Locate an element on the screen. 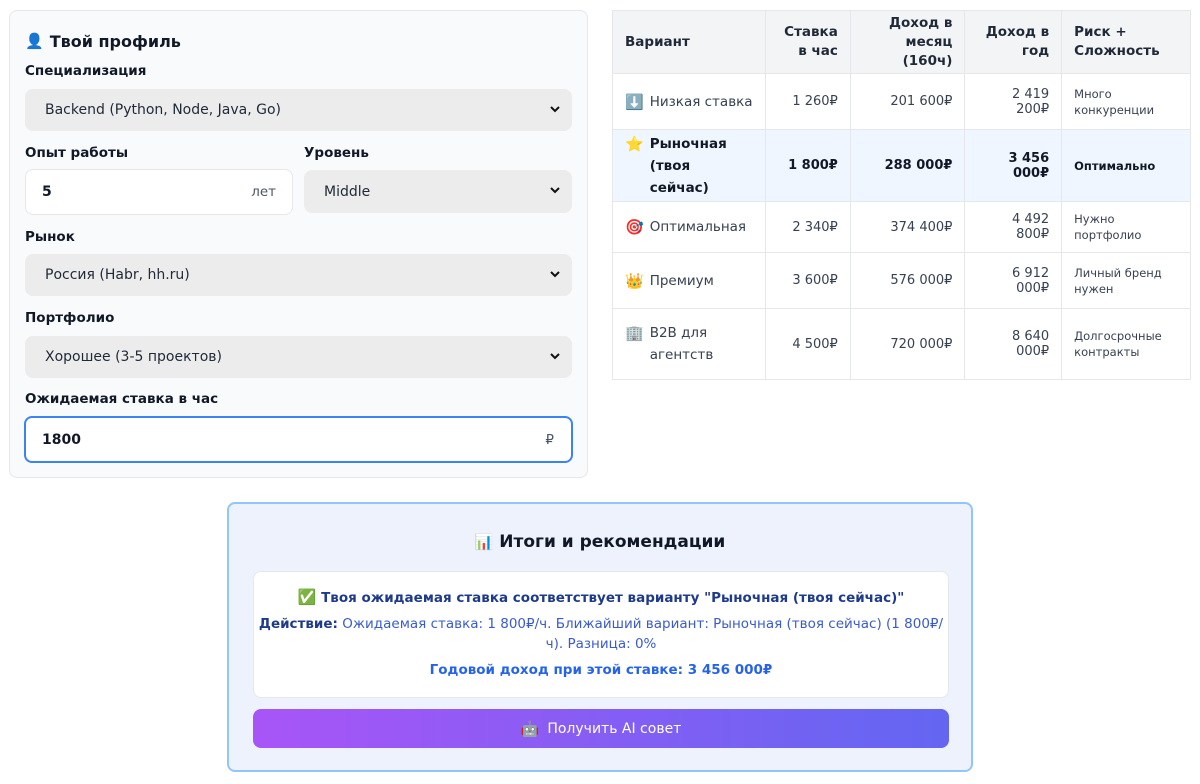  year-cell: 8 640 000₽ is located at coordinates (1013, 344).